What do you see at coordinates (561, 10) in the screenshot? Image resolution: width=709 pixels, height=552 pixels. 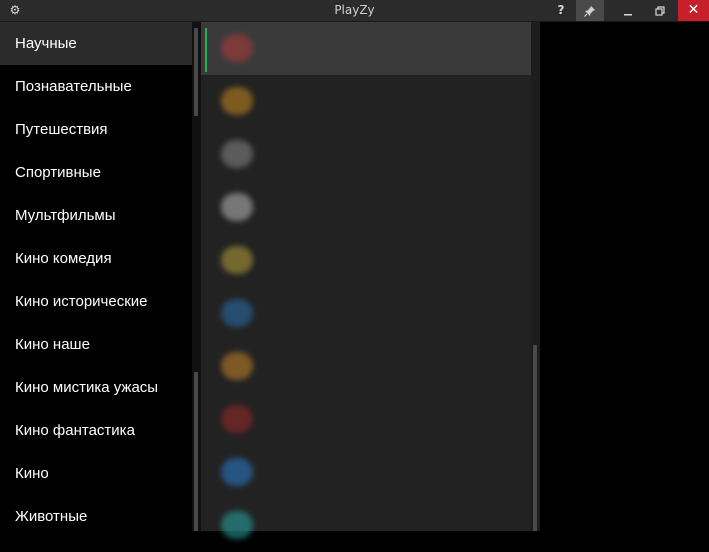 I see `help-button: ?` at bounding box center [561, 10].